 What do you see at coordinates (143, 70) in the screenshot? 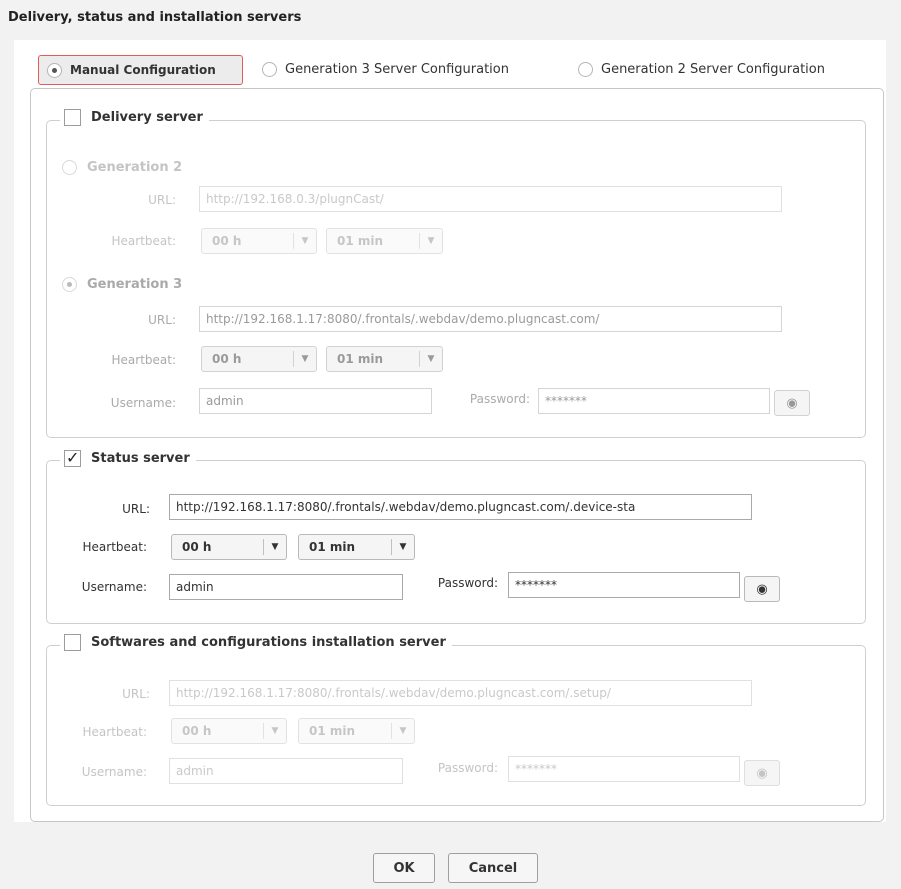
I see `mode-manual-label: Manual Configuration` at bounding box center [143, 70].